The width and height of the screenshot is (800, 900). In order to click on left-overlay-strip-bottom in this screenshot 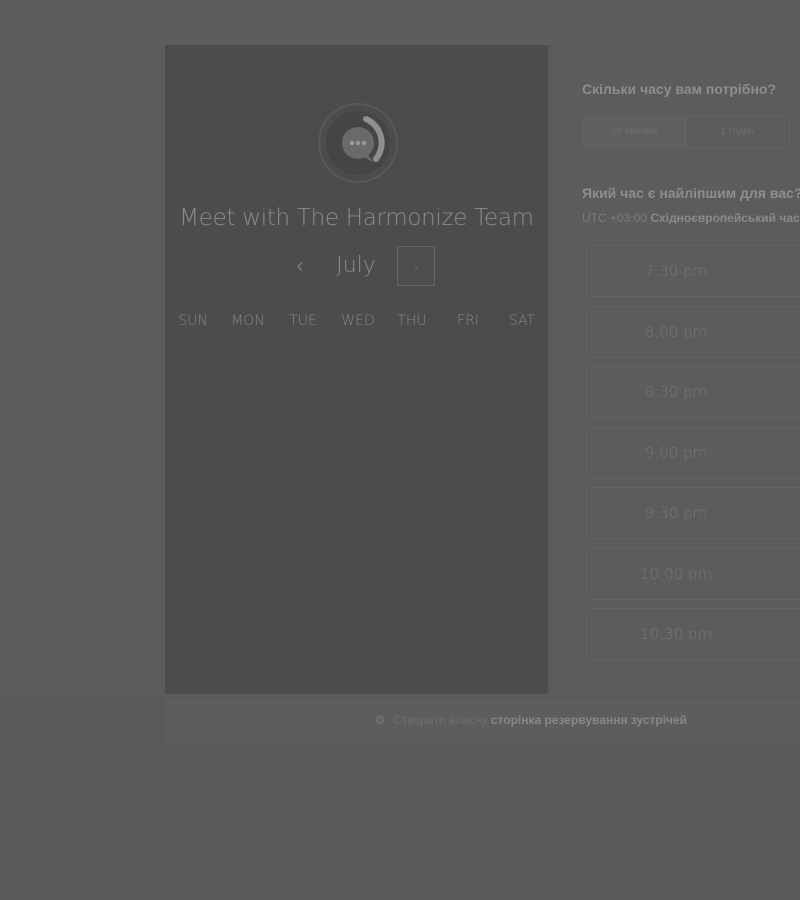, I will do `click(82, 721)`.